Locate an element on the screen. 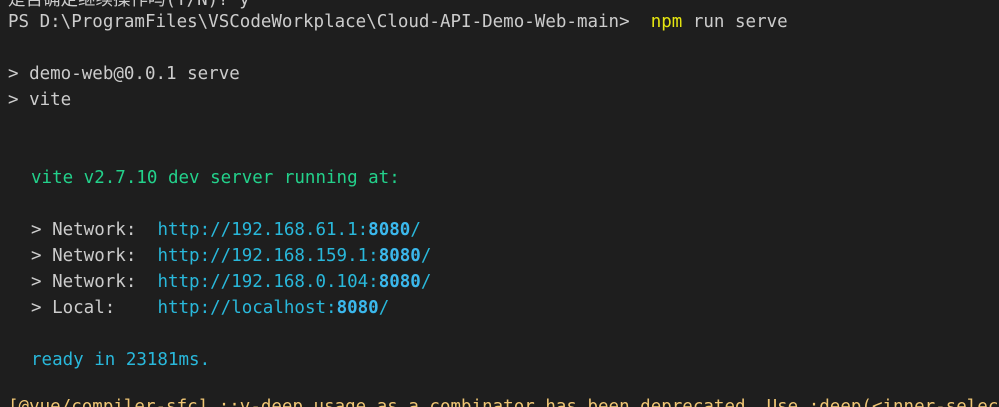 This screenshot has height=407, width=999. address-line-network-2: > Network: http://192.168.159.1:8080/ is located at coordinates (231, 256).